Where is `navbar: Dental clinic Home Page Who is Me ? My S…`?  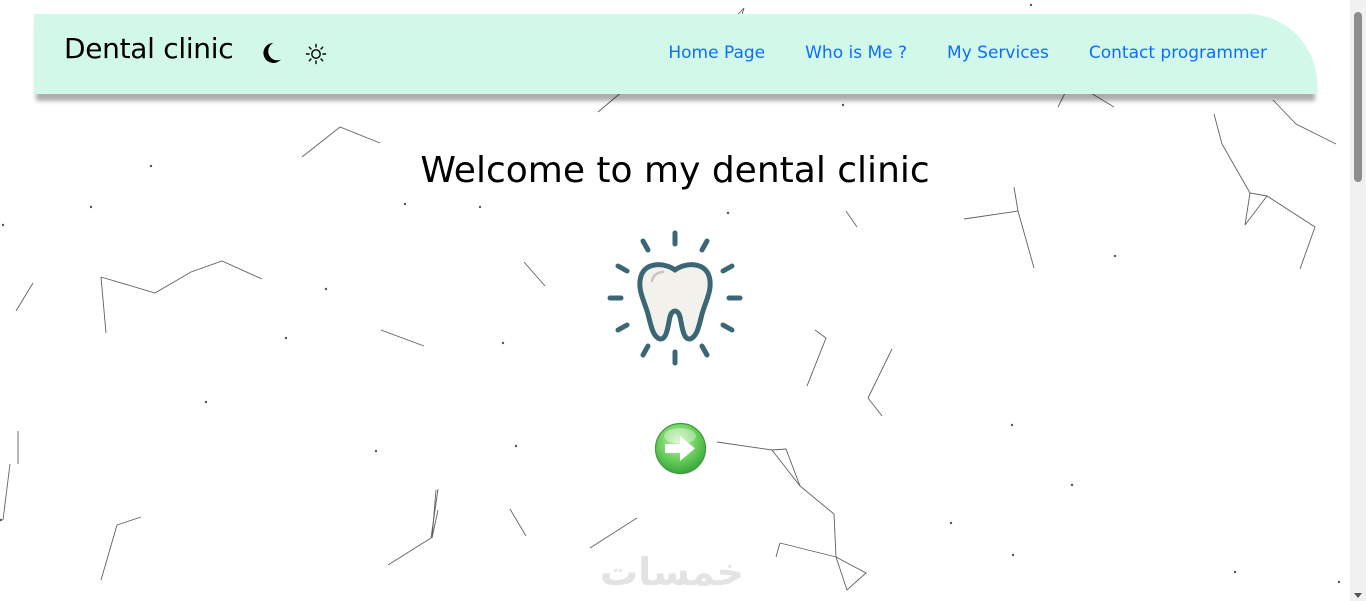 navbar: Dental clinic Home Page Who is Me ? My S… is located at coordinates (675, 54).